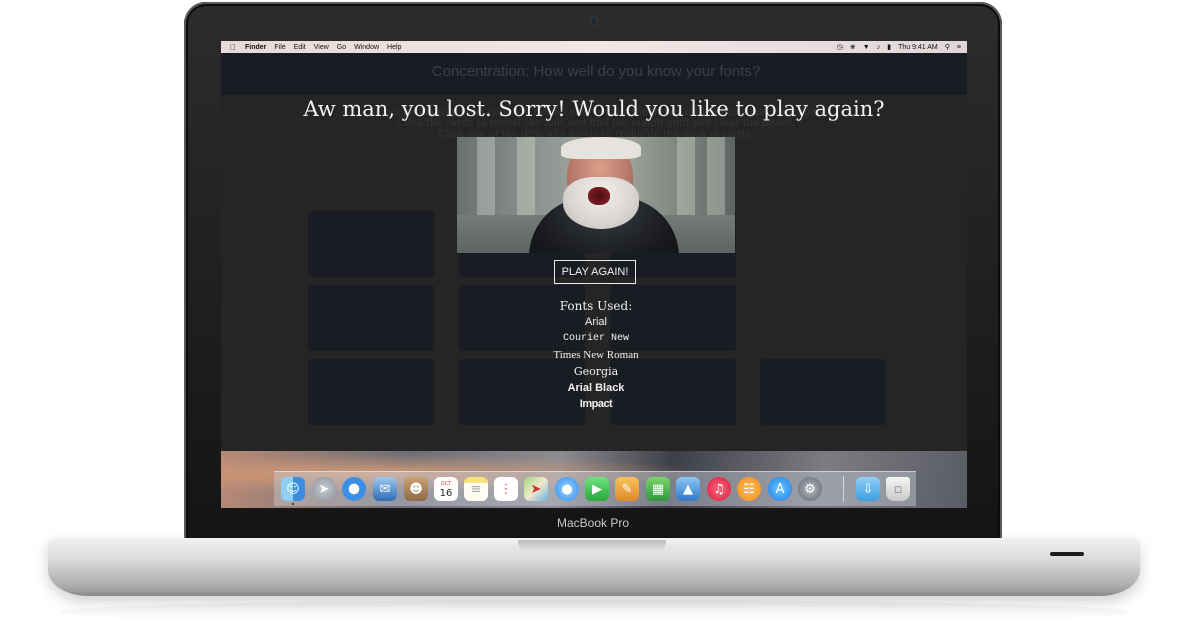 This screenshot has height=630, width=1200. Describe the element at coordinates (476, 489) in the screenshot. I see `notes-icon: ≡` at that location.